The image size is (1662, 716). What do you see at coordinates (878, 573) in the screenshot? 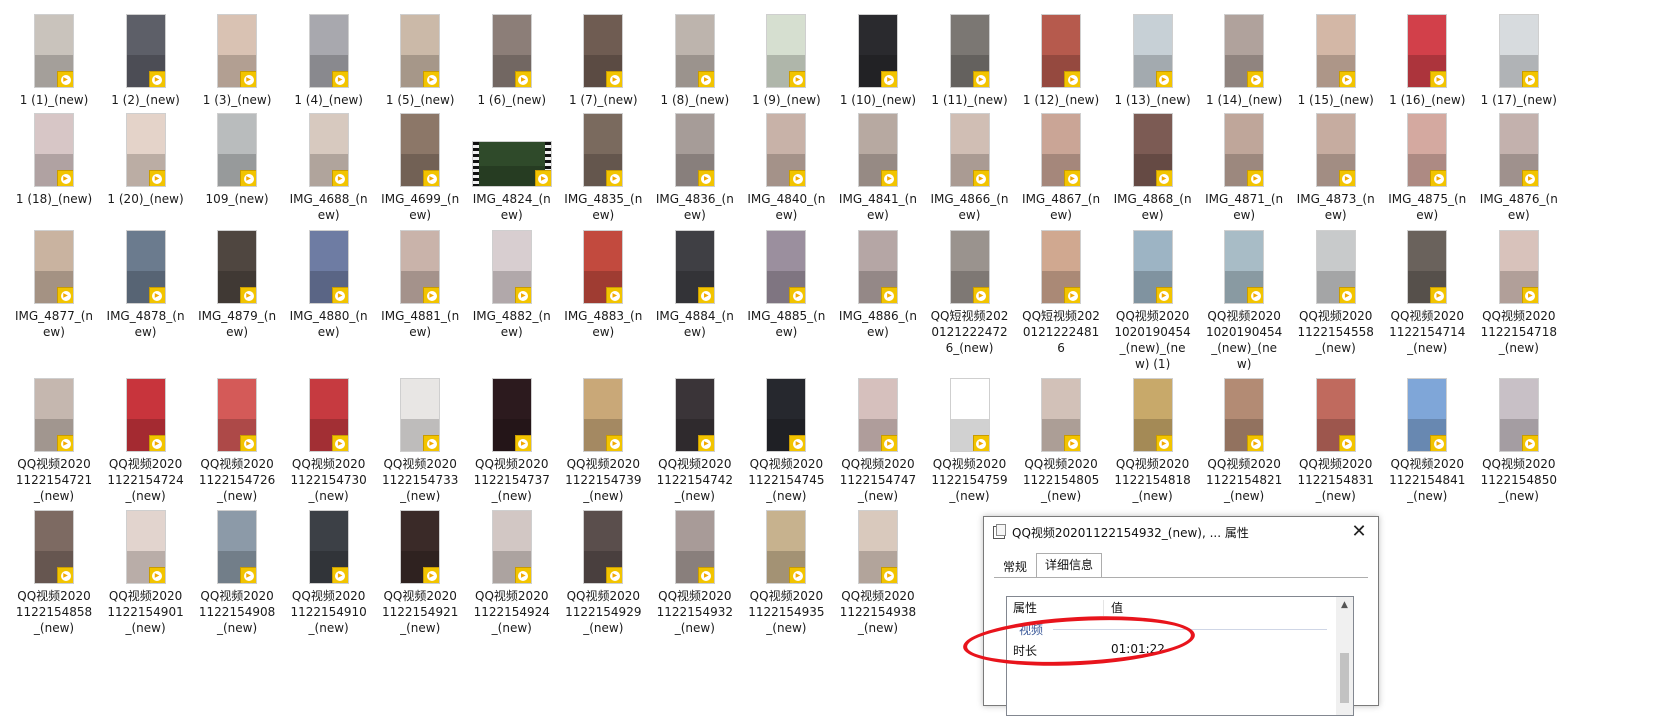
I see `file-item: ▶ QQ视频20201122154938_(new)` at bounding box center [878, 573].